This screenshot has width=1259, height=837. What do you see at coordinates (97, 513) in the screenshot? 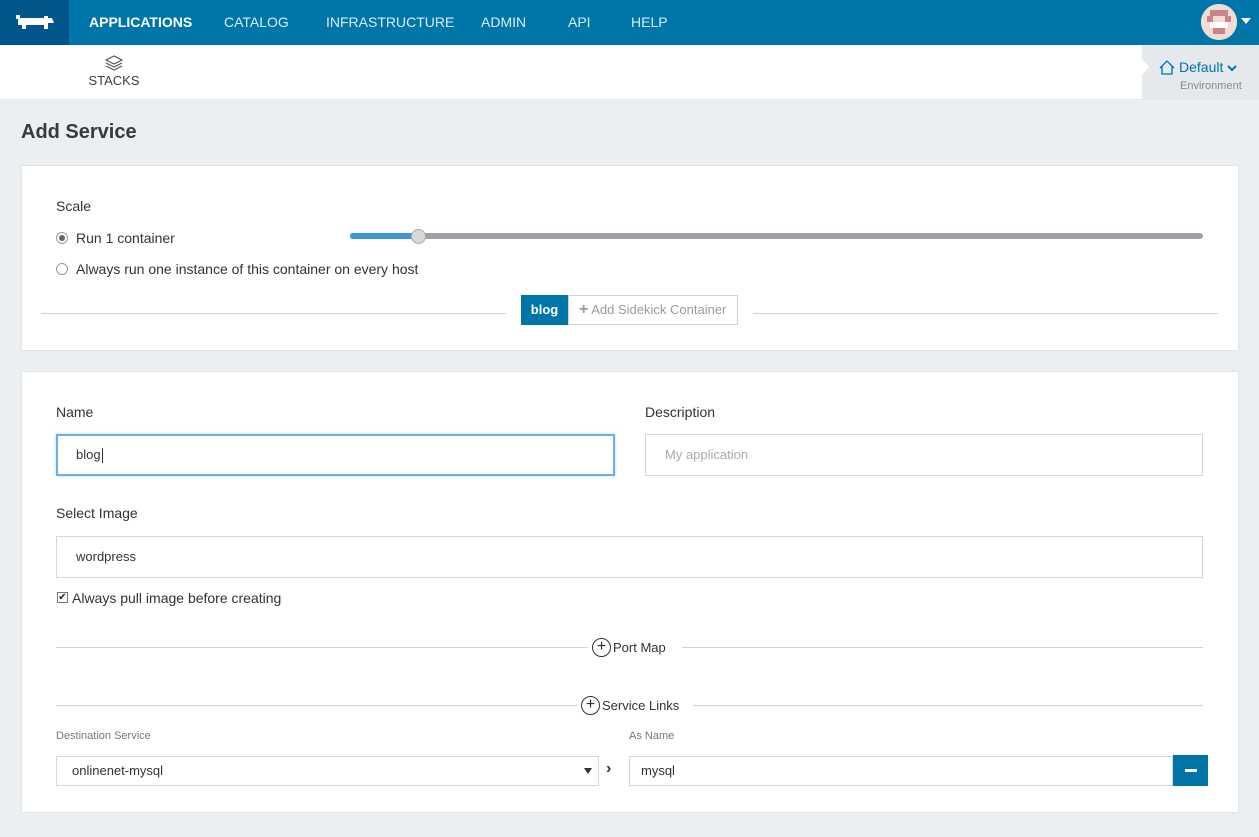
I see `select-image-label: Select Image` at bounding box center [97, 513].